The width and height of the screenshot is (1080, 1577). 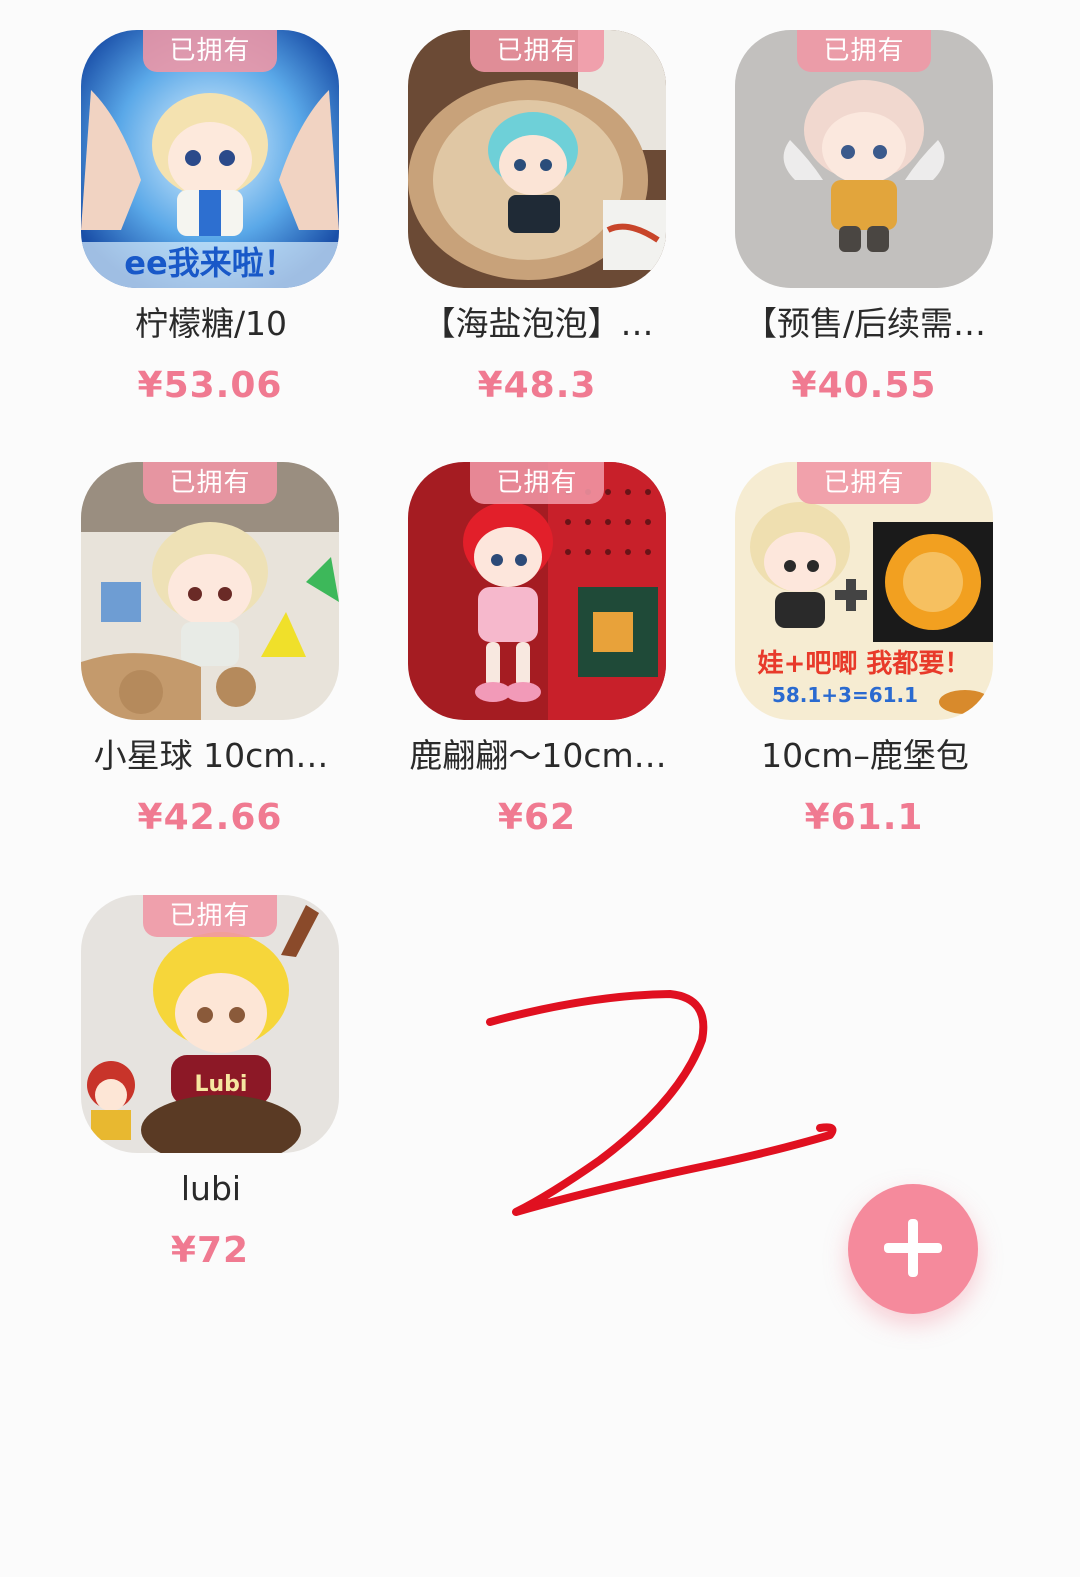 I want to click on product-price: ¥40.55, so click(x=864, y=385).